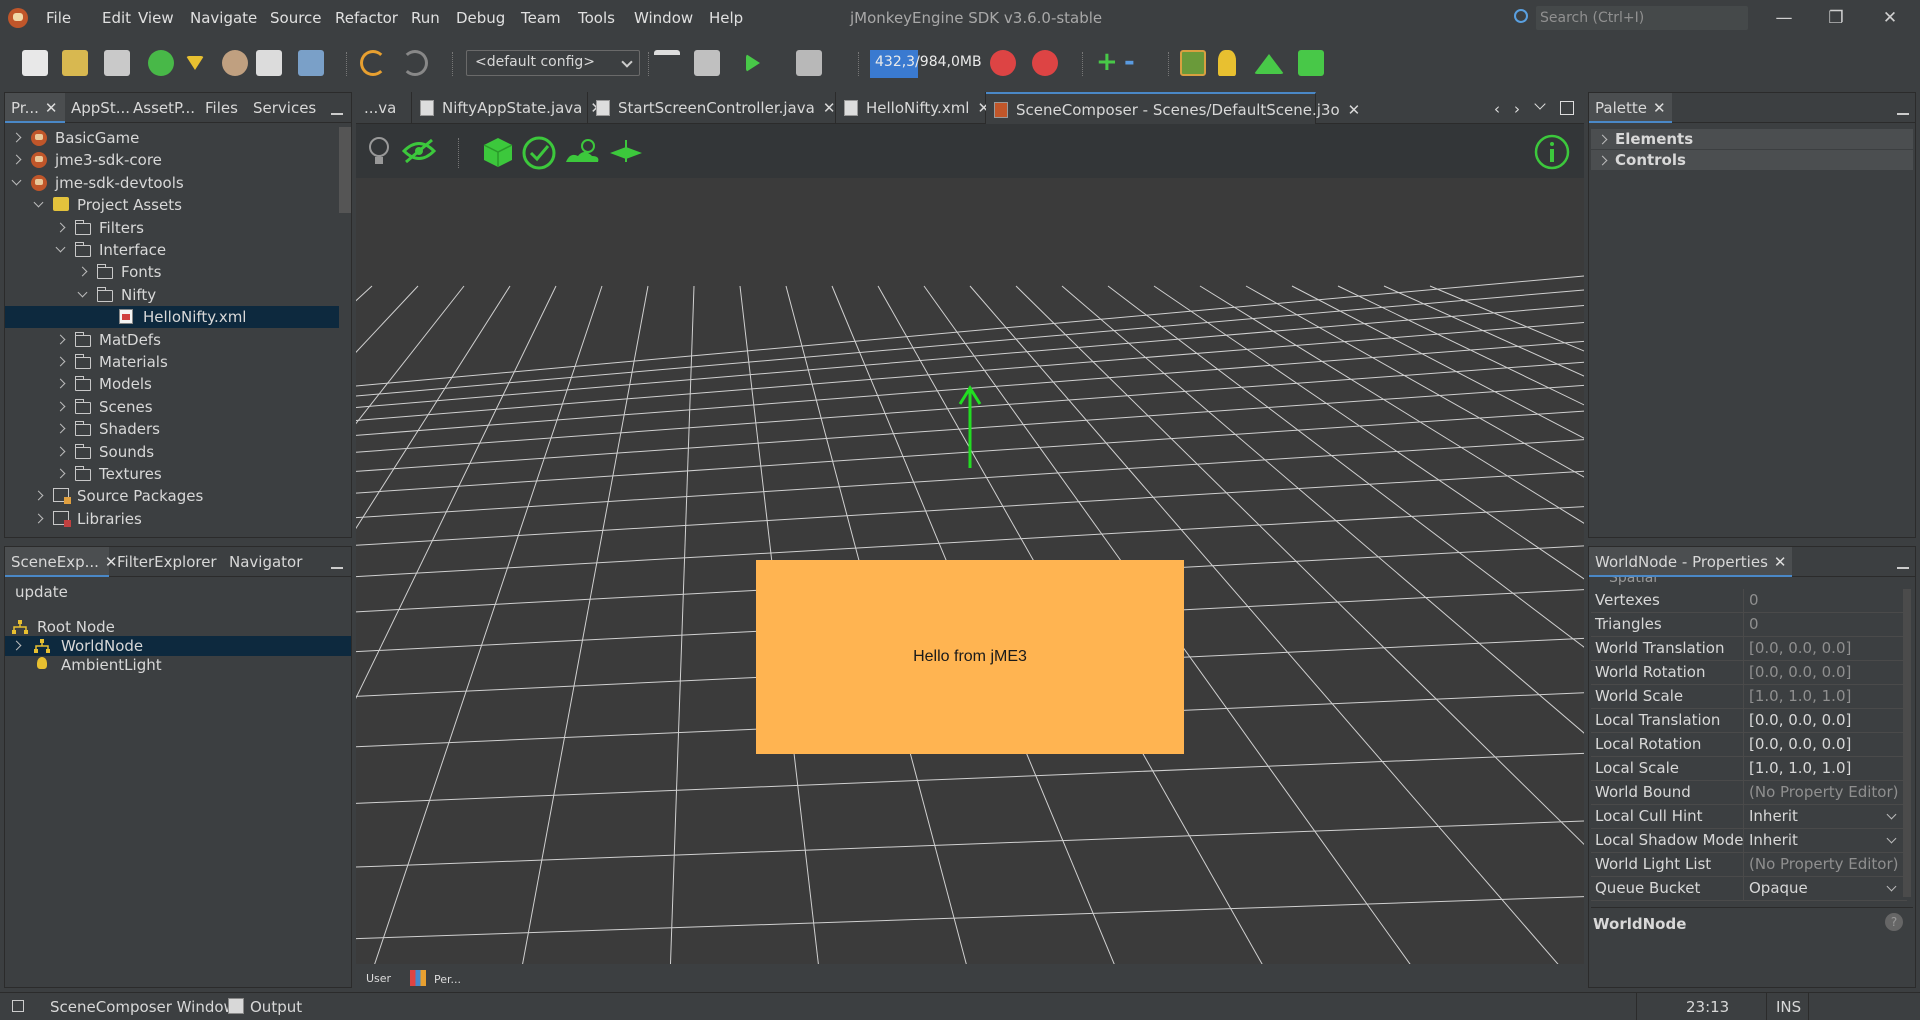  Describe the element at coordinates (1749, 673) in the screenshot. I see `property-row: World Rotation [0.0, 0.0, 0.0]` at that location.